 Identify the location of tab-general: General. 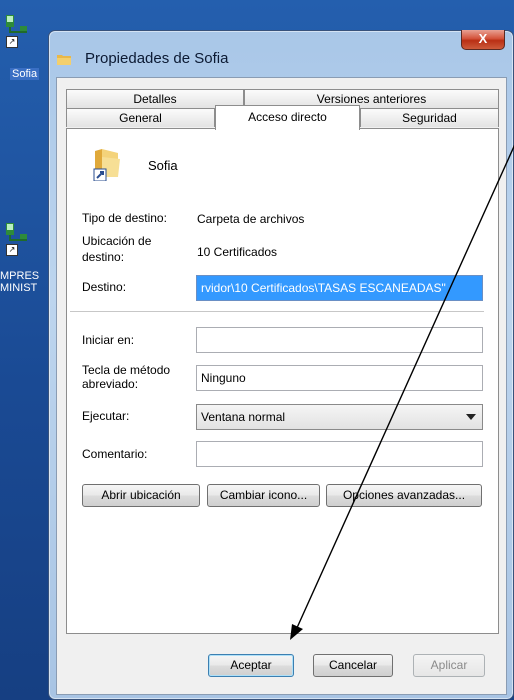
(140, 117).